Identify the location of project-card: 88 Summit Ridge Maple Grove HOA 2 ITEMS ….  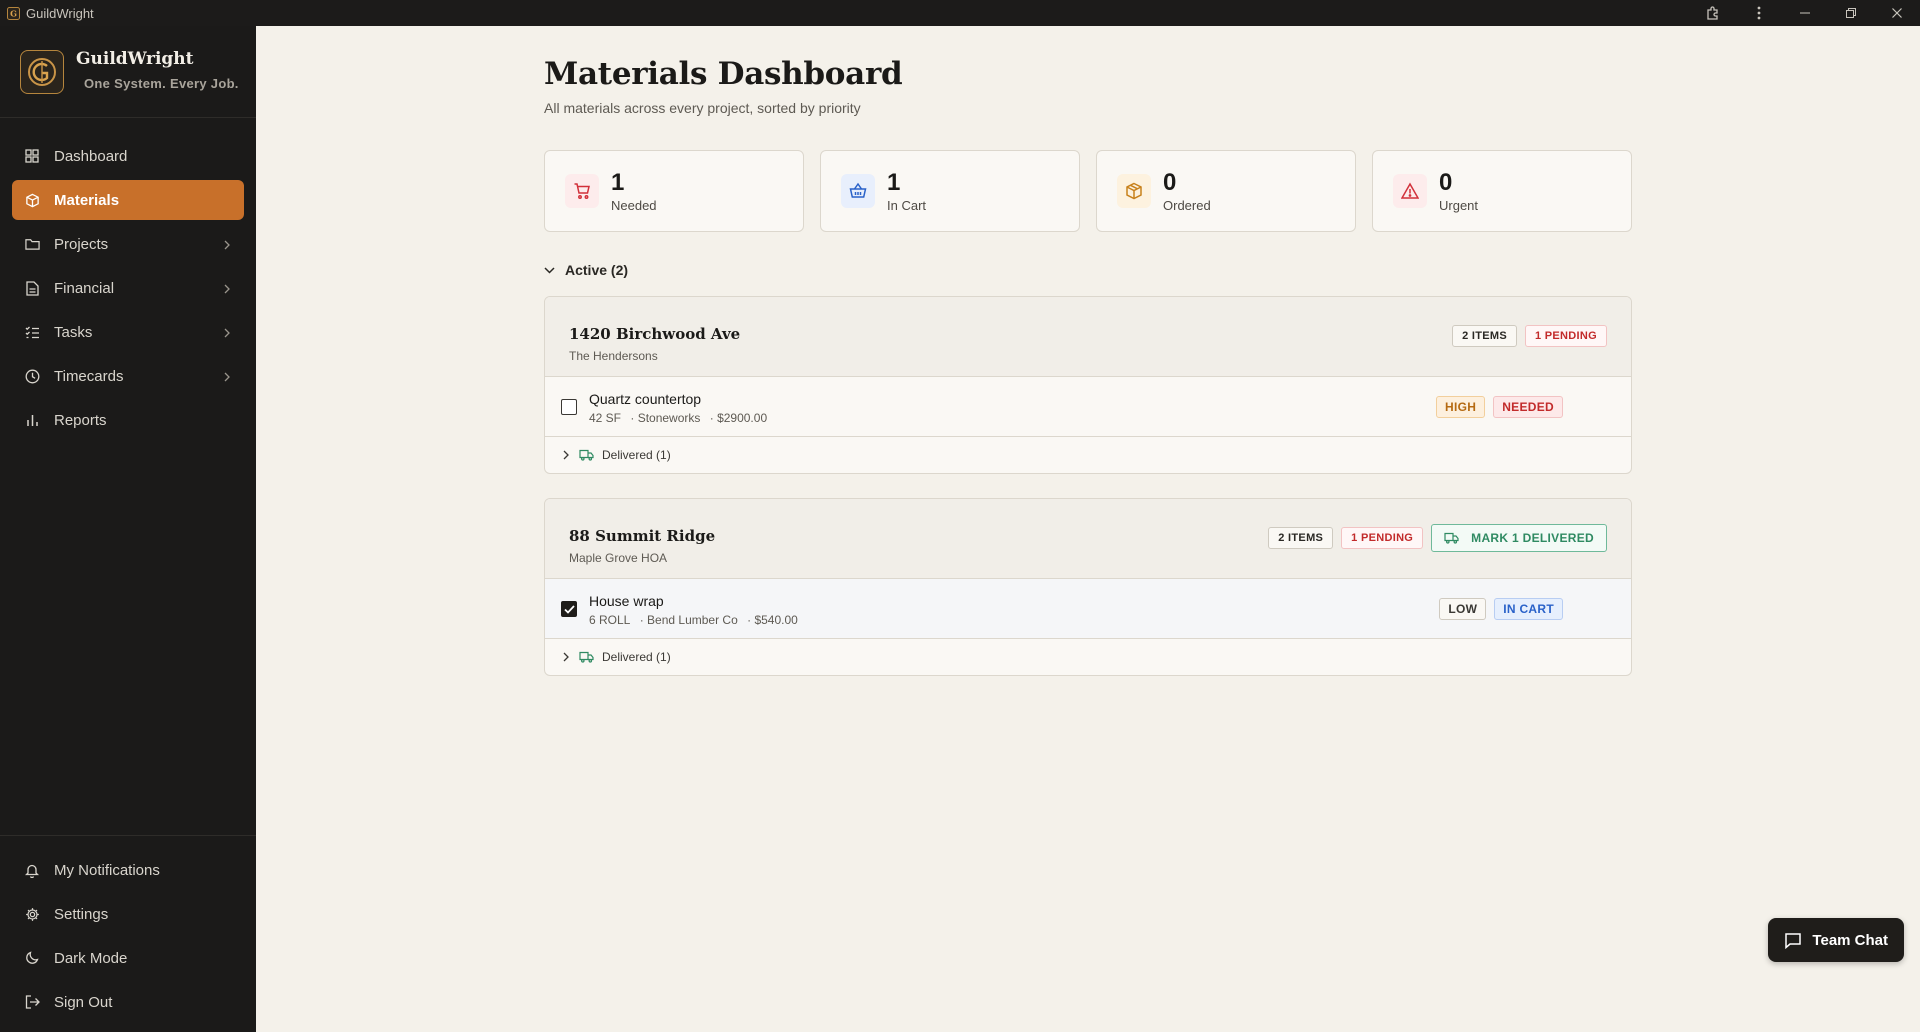
(1088, 587).